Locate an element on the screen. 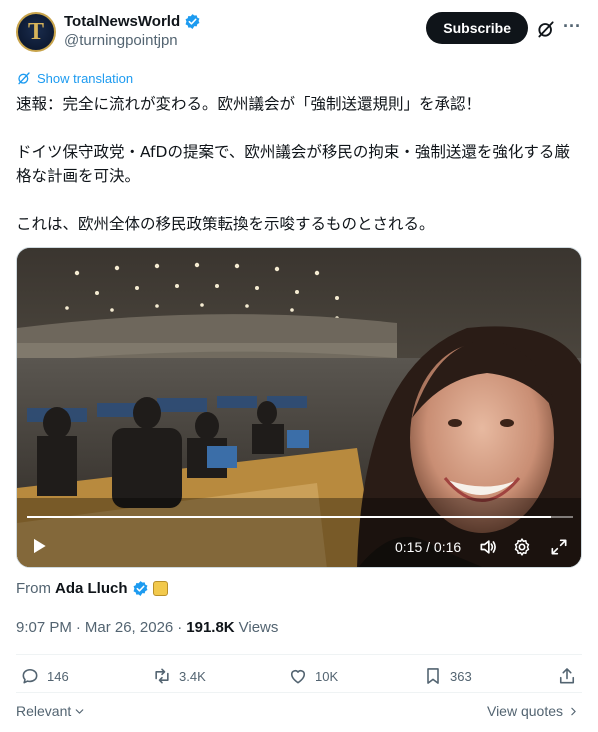  share-button is located at coordinates (567, 676).